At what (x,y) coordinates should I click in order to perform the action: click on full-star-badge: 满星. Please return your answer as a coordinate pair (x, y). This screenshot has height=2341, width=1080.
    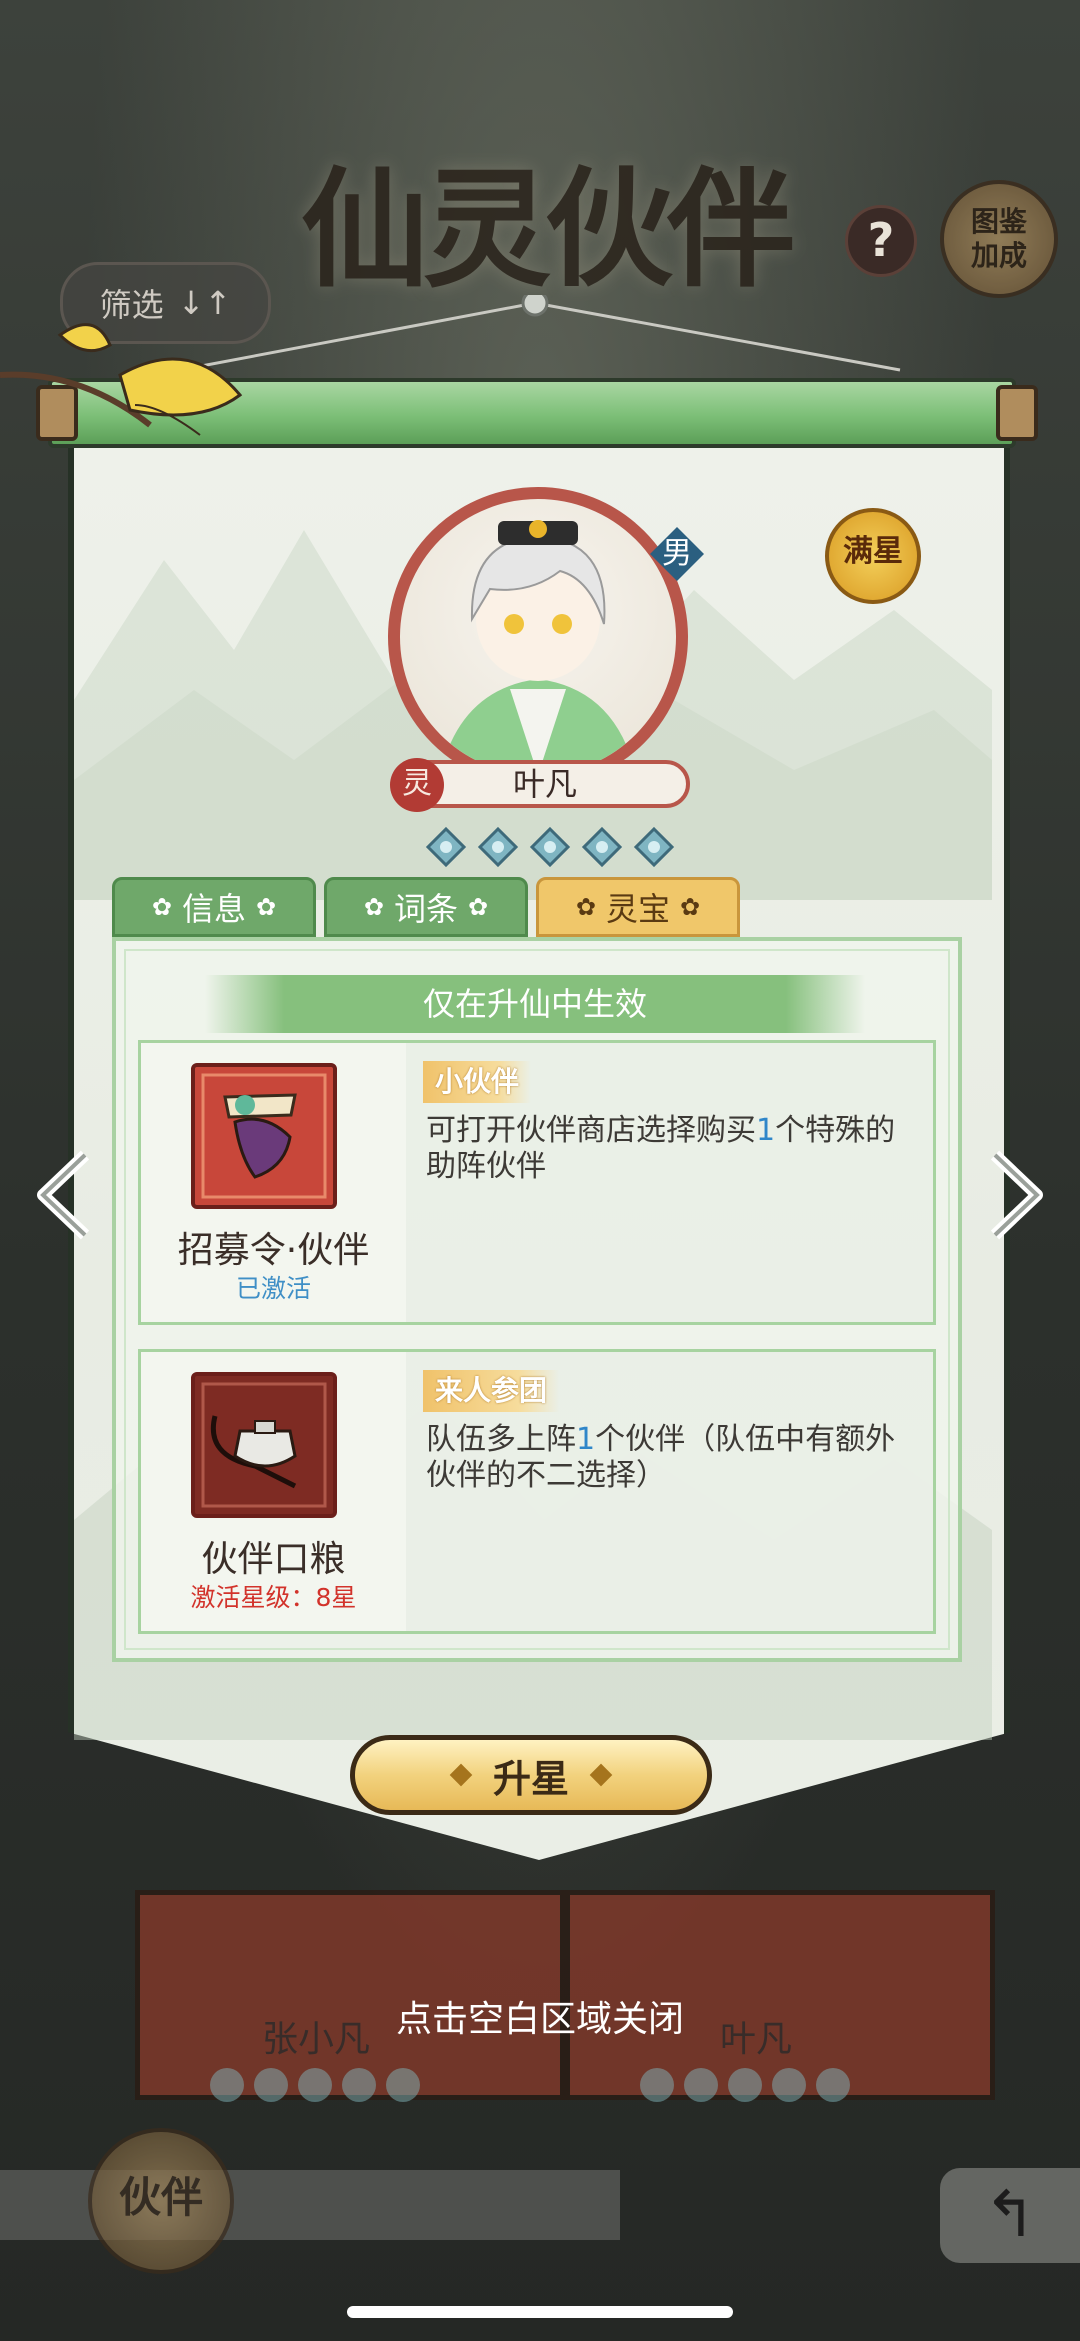
    Looking at the image, I should click on (873, 556).